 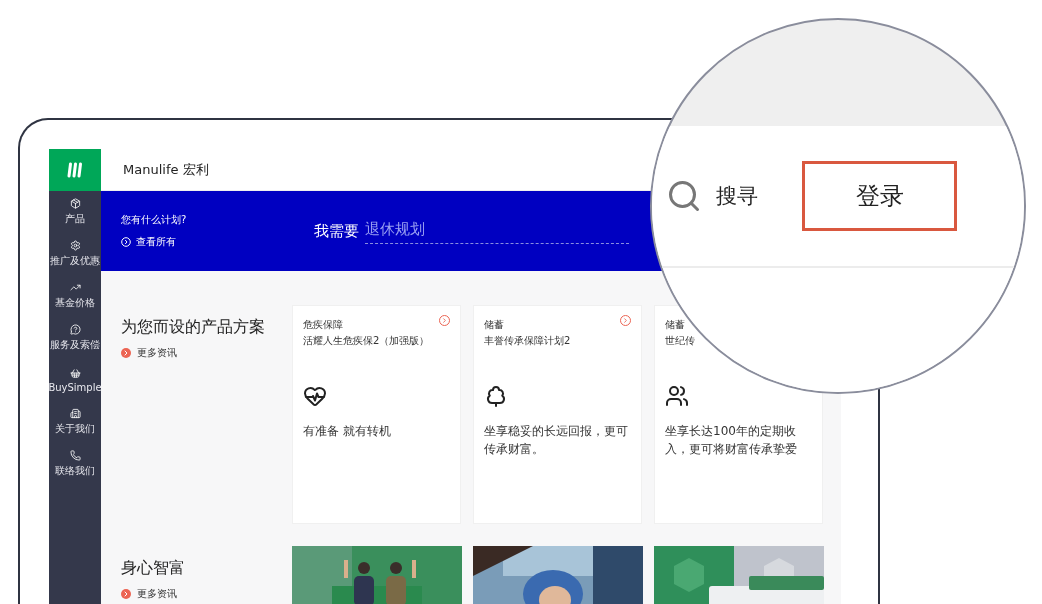 What do you see at coordinates (315, 396) in the screenshot?
I see `heart-pulse-icon` at bounding box center [315, 396].